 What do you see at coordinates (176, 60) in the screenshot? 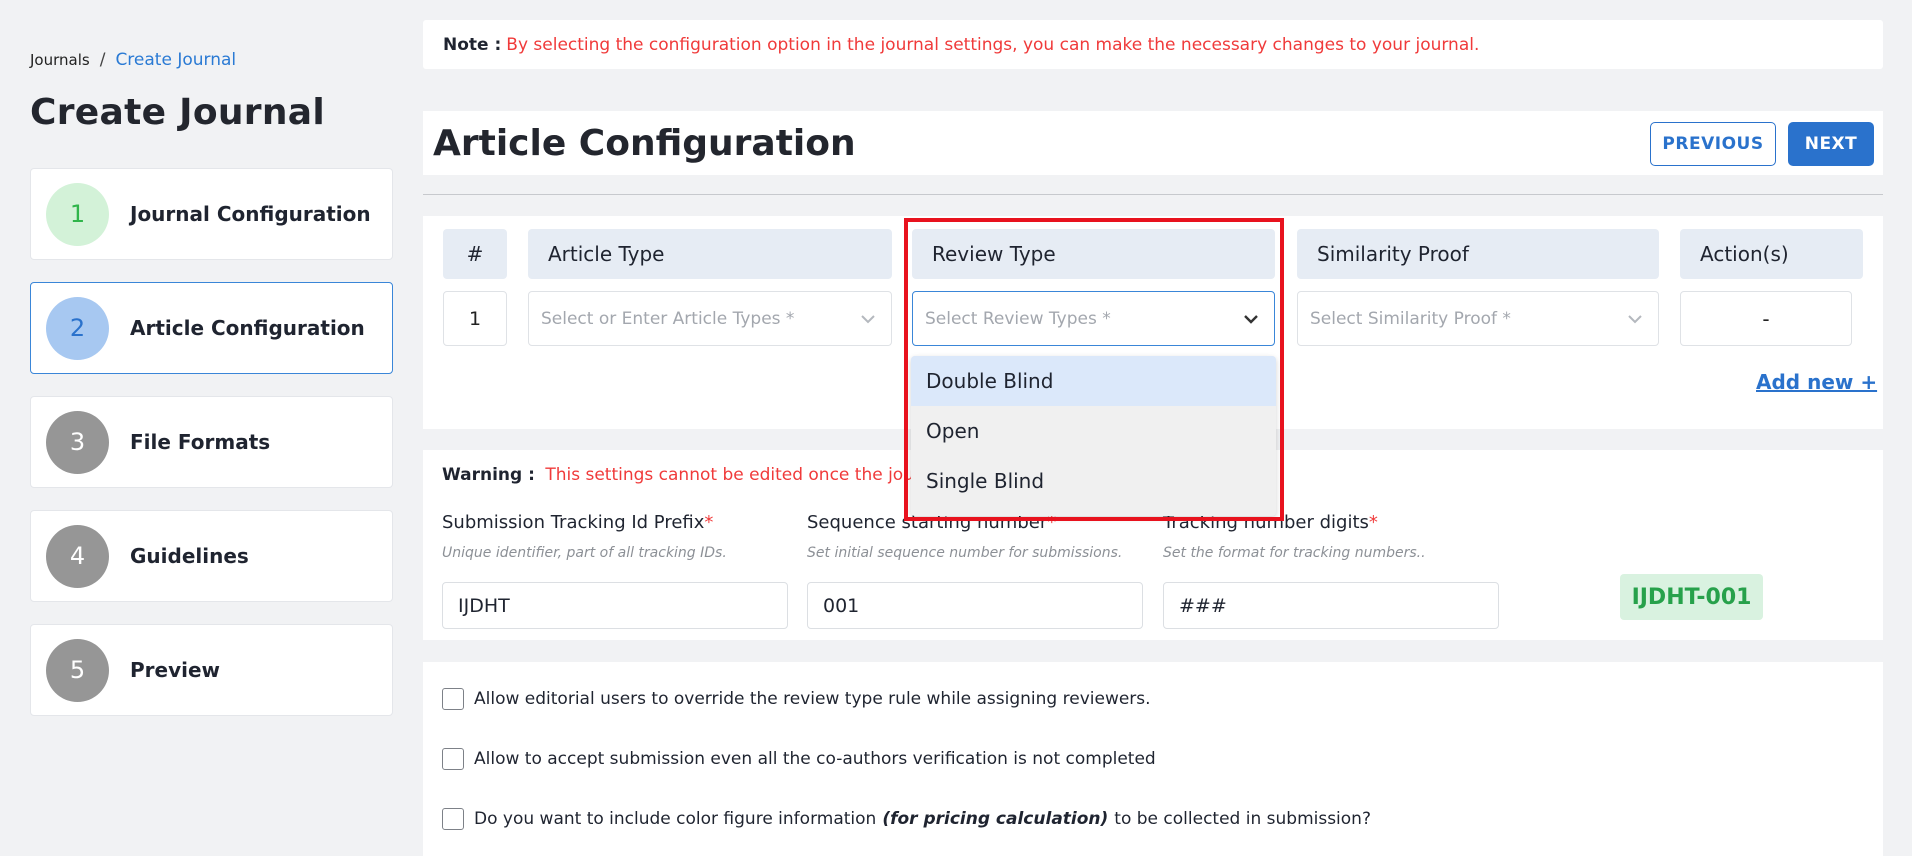
I see `breadcrumb-current: Create Journal` at bounding box center [176, 60].